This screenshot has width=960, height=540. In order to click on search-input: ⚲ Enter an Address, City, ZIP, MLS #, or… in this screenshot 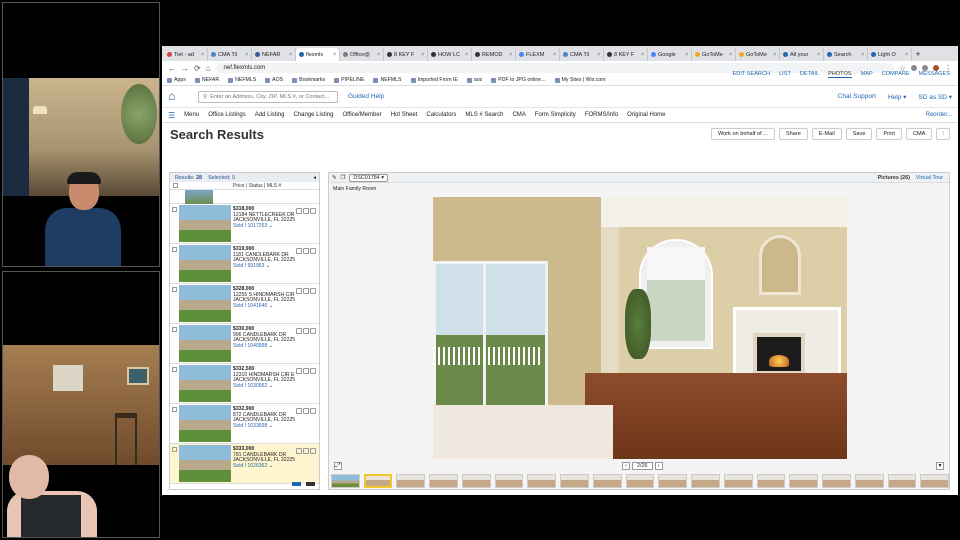, I will do `click(268, 96)`.